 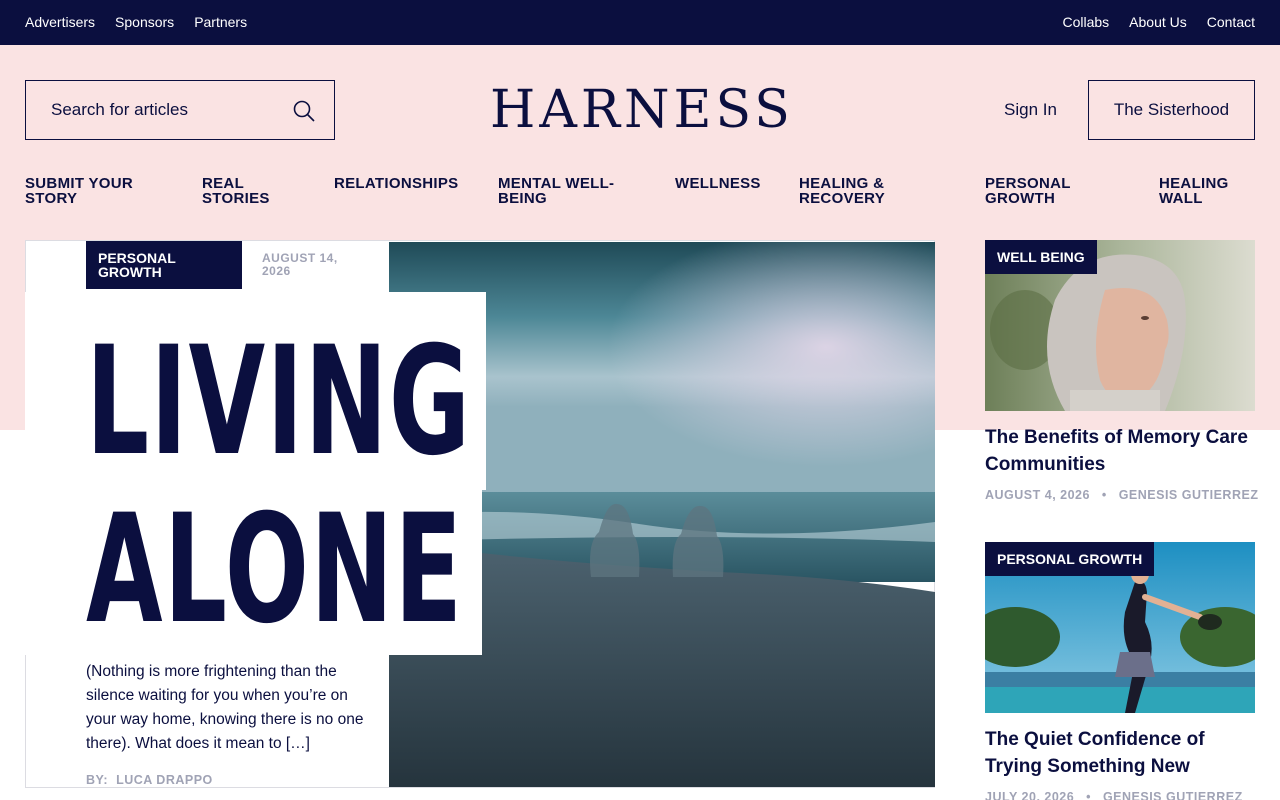 I want to click on sisterhood-label: The Sisterhood, so click(x=1171, y=109).